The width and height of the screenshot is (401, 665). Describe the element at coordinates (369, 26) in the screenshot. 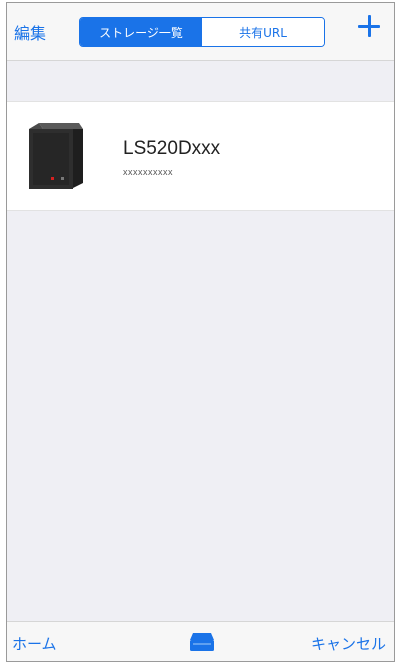

I see `plus-icon` at that location.